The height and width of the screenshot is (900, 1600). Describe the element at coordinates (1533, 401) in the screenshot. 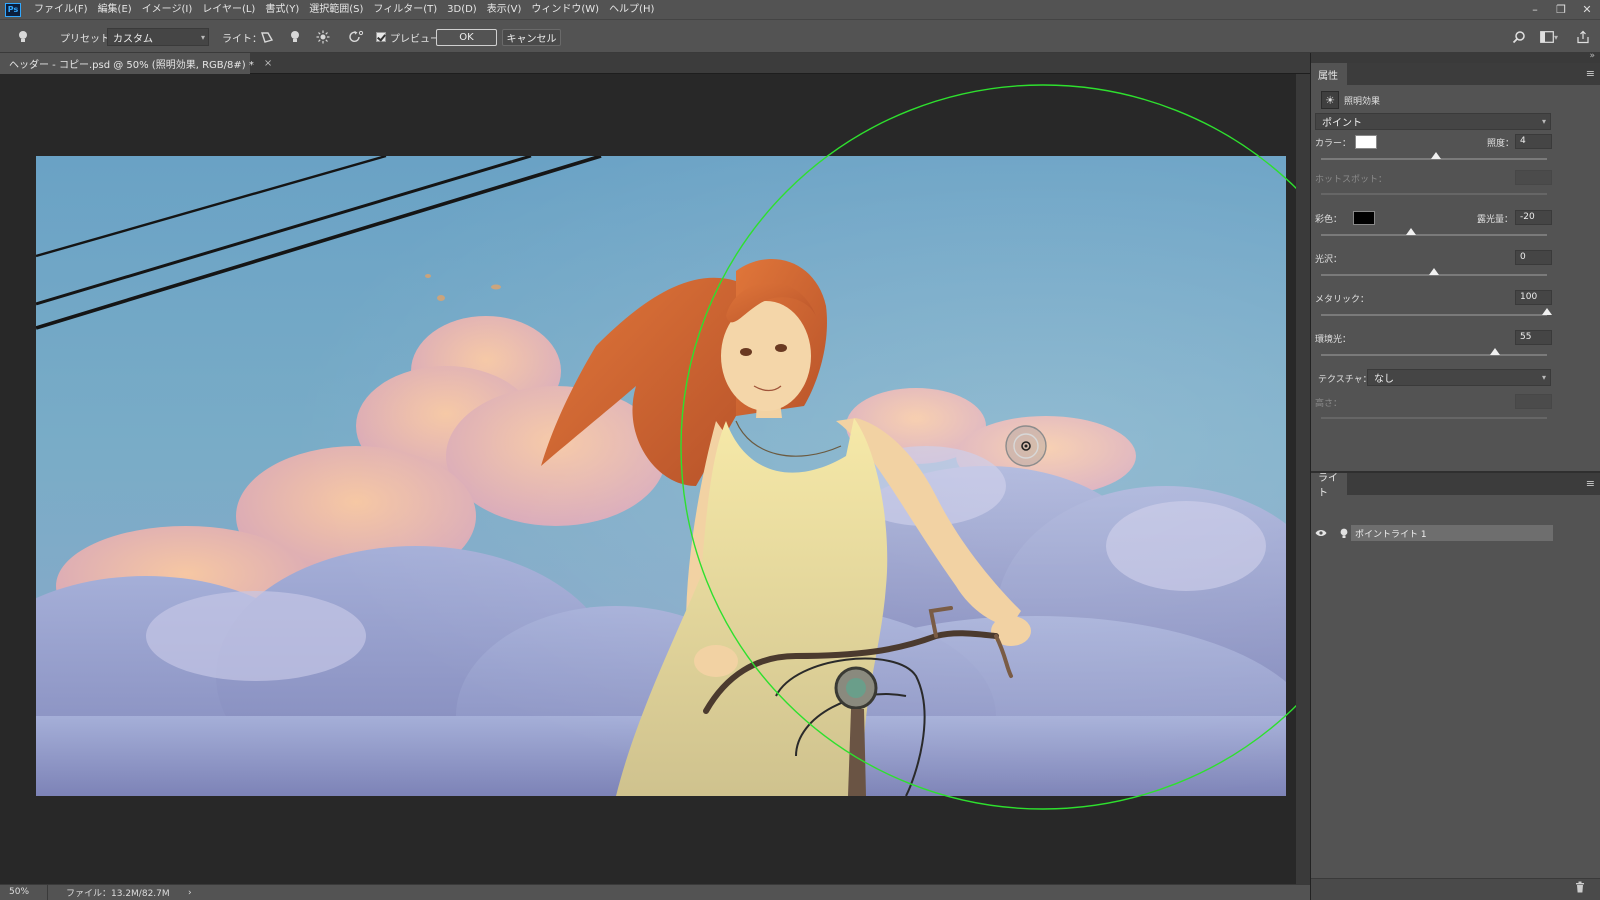

I see `height-field` at that location.